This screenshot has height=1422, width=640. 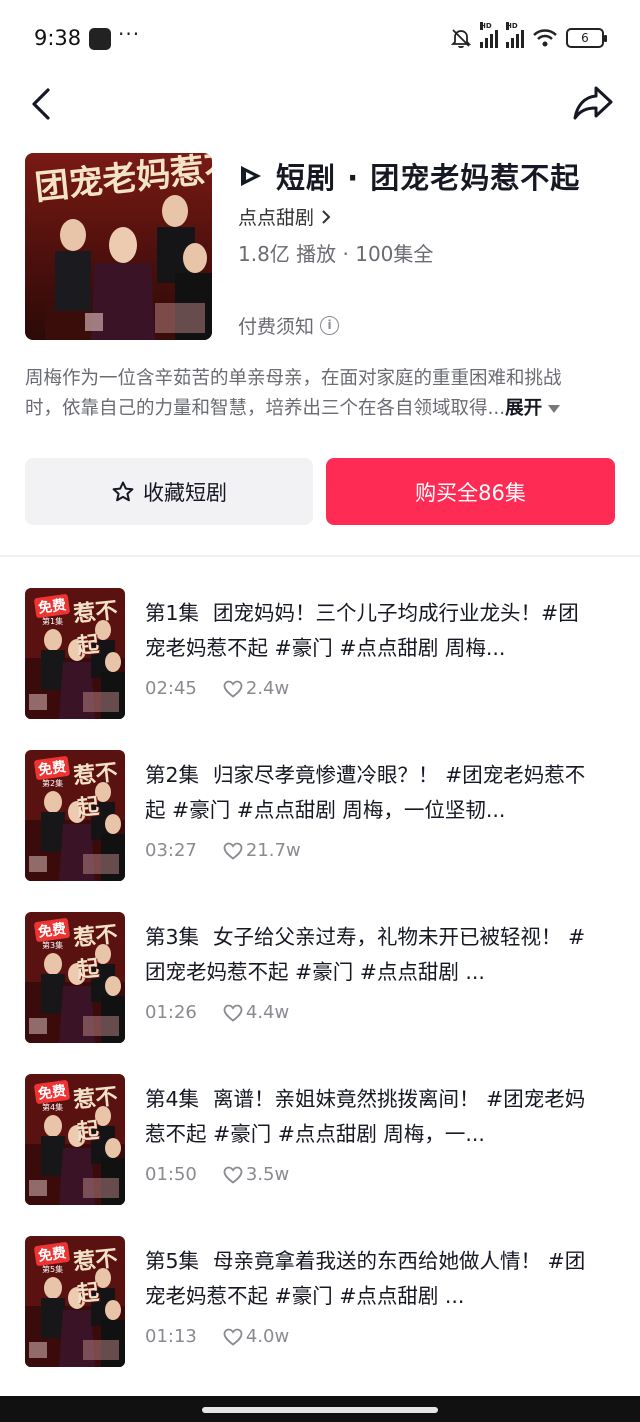 I want to click on wifi-icon, so click(x=545, y=38).